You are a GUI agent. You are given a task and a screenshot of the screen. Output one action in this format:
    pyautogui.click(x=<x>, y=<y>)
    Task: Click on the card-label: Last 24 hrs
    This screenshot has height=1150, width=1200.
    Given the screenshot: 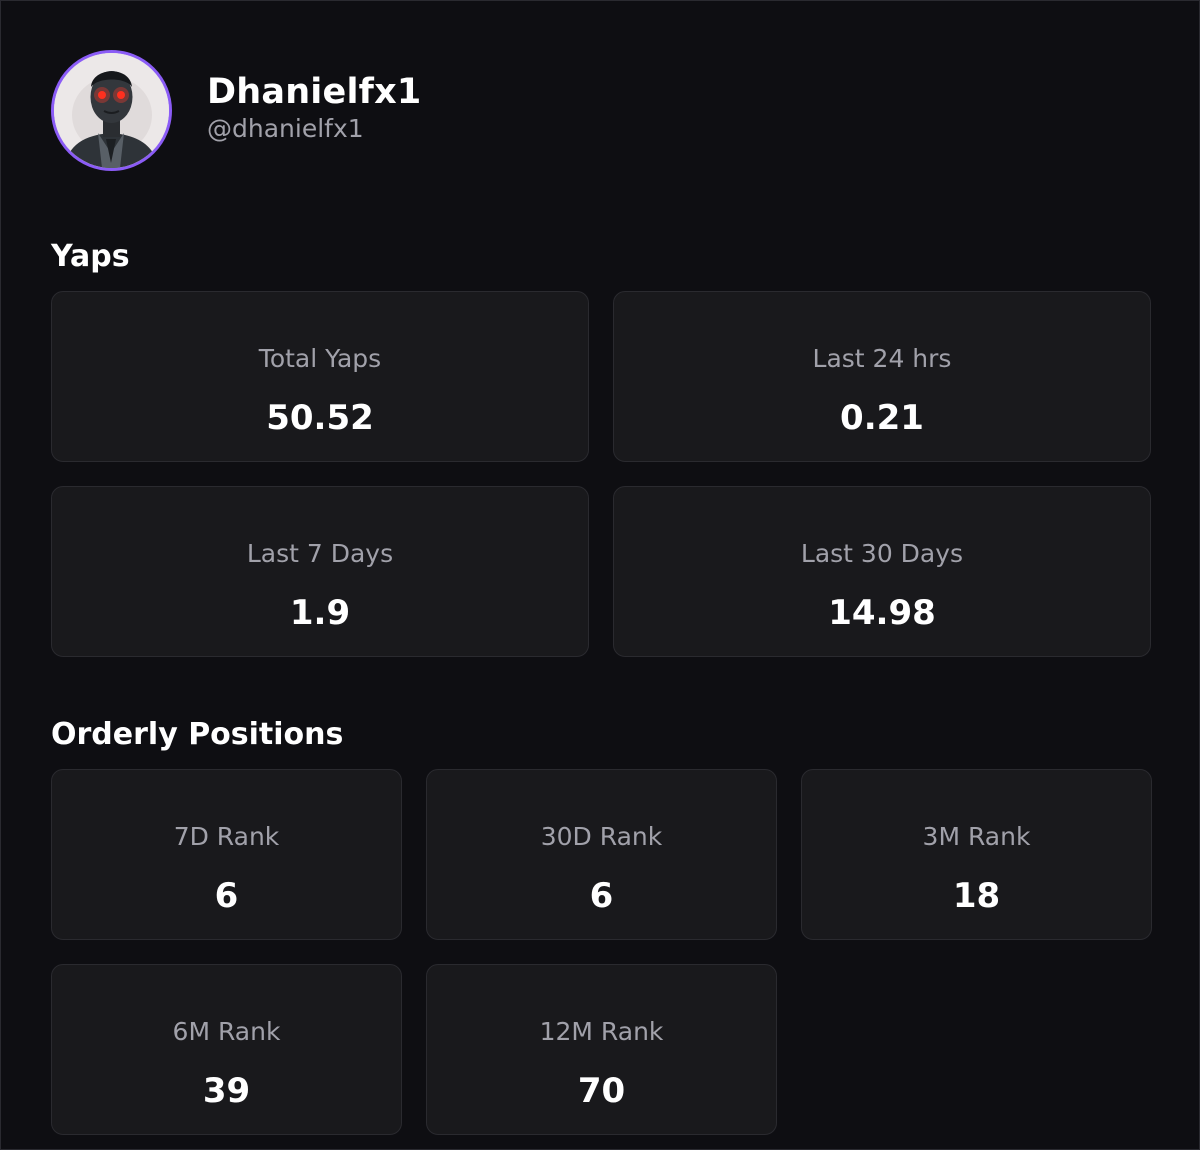 What is the action you would take?
    pyautogui.click(x=882, y=358)
    